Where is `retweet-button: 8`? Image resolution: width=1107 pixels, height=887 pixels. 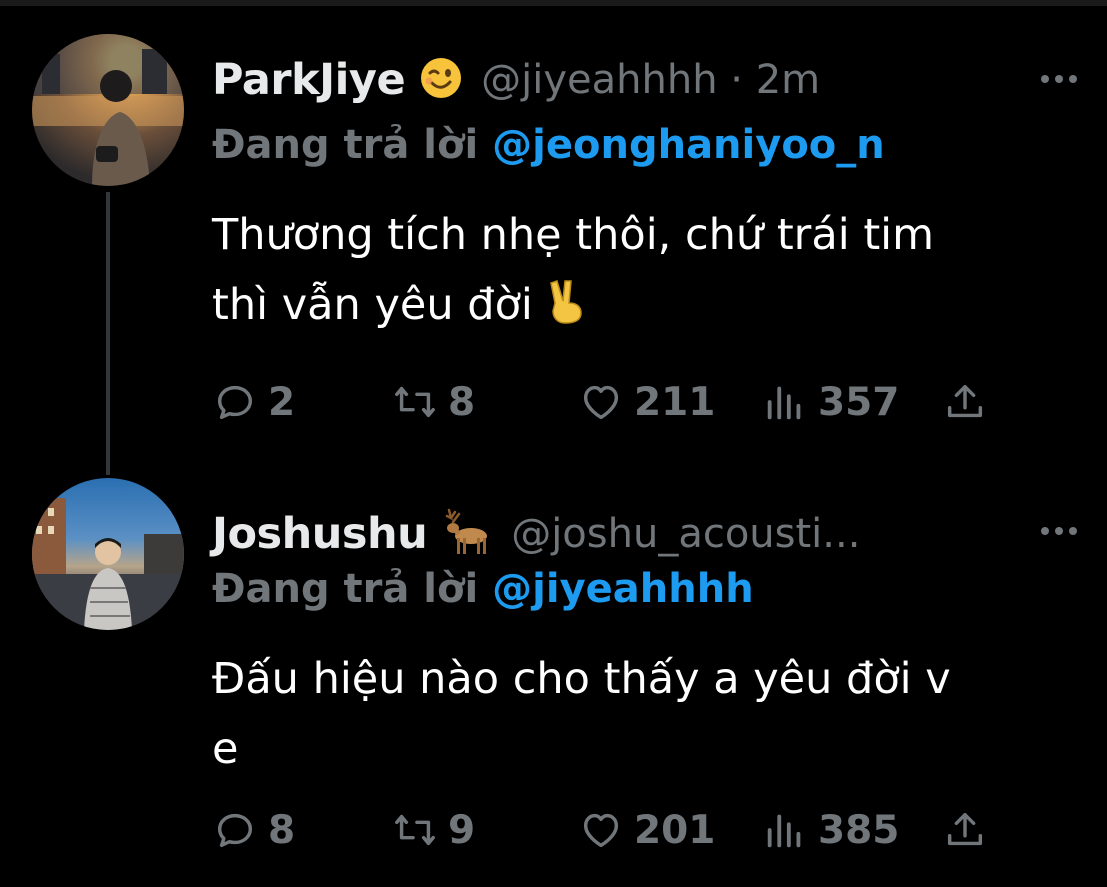
retweet-button: 8 is located at coordinates (433, 402).